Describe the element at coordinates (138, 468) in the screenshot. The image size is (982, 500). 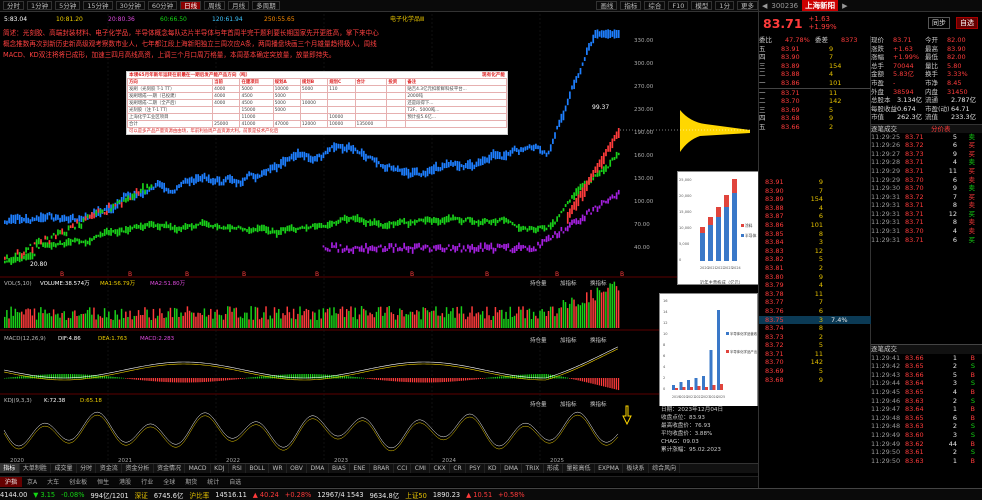
I see `indicator-tab: 资金分析` at that location.